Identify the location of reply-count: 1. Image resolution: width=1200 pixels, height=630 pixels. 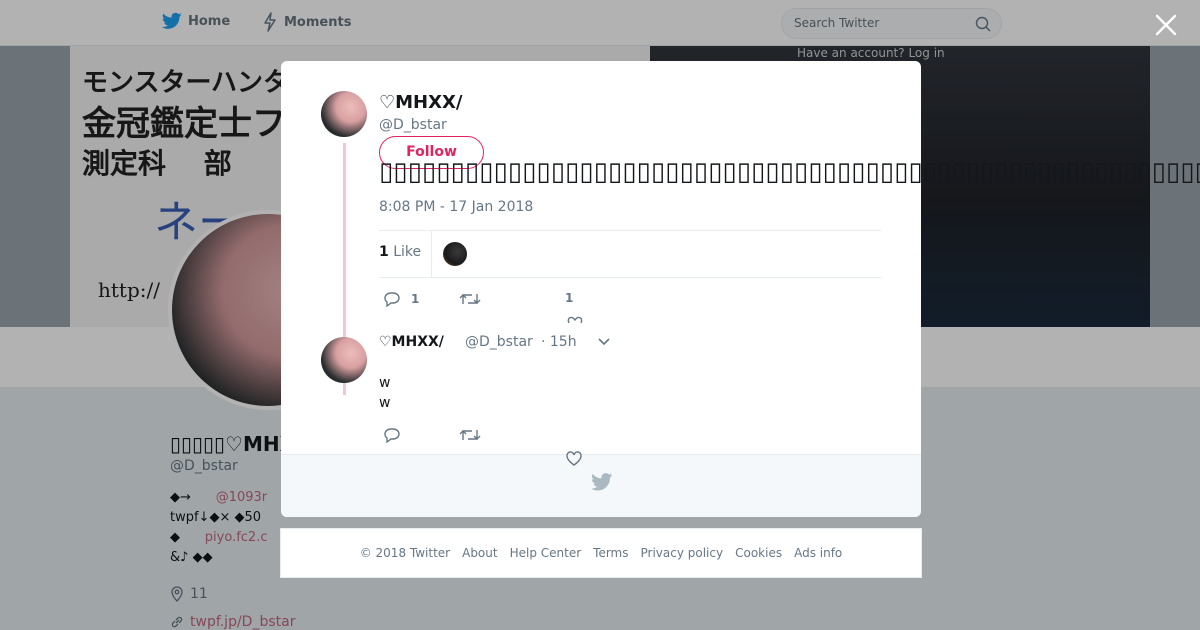
(415, 299).